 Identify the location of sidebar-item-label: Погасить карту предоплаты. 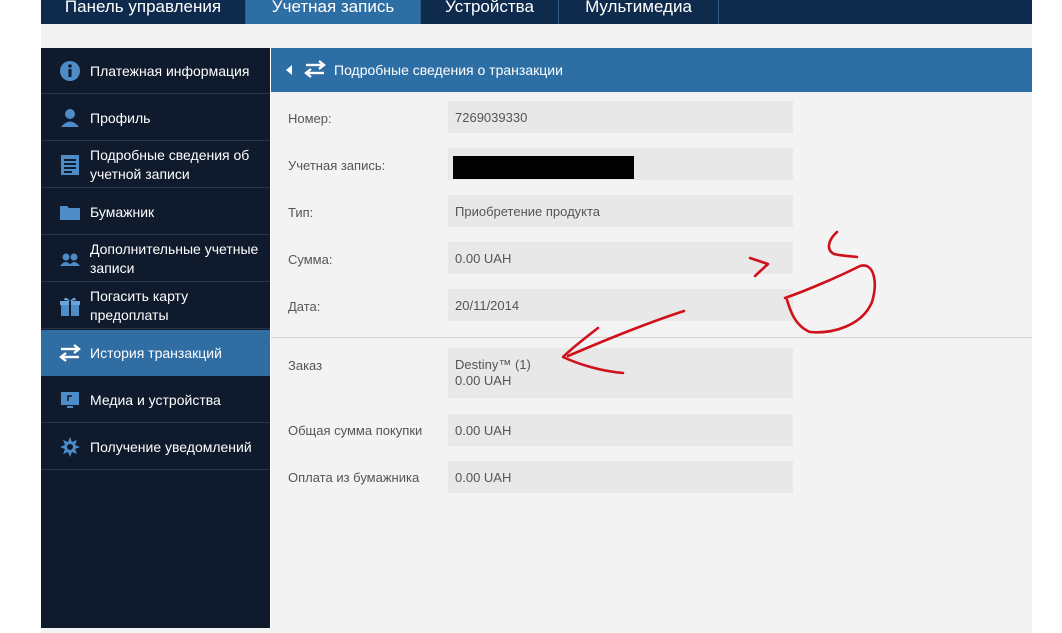
(139, 305).